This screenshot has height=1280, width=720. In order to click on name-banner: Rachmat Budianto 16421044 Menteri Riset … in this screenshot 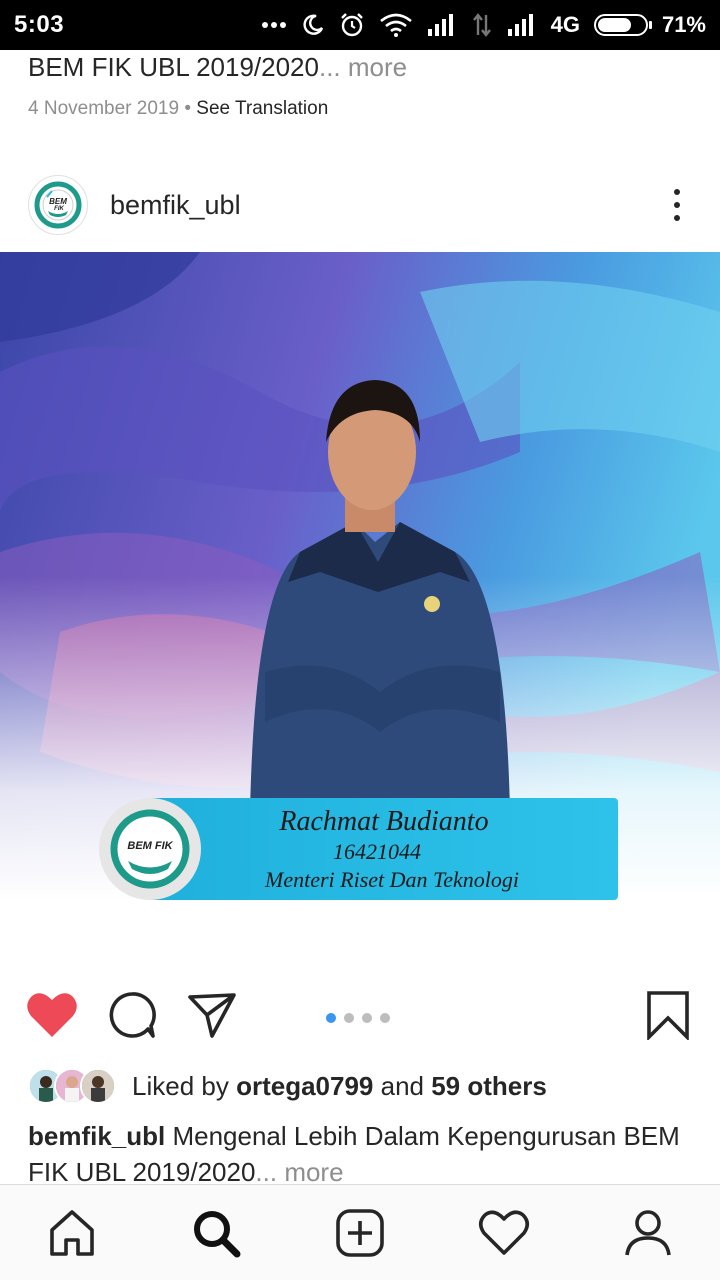, I will do `click(358, 849)`.